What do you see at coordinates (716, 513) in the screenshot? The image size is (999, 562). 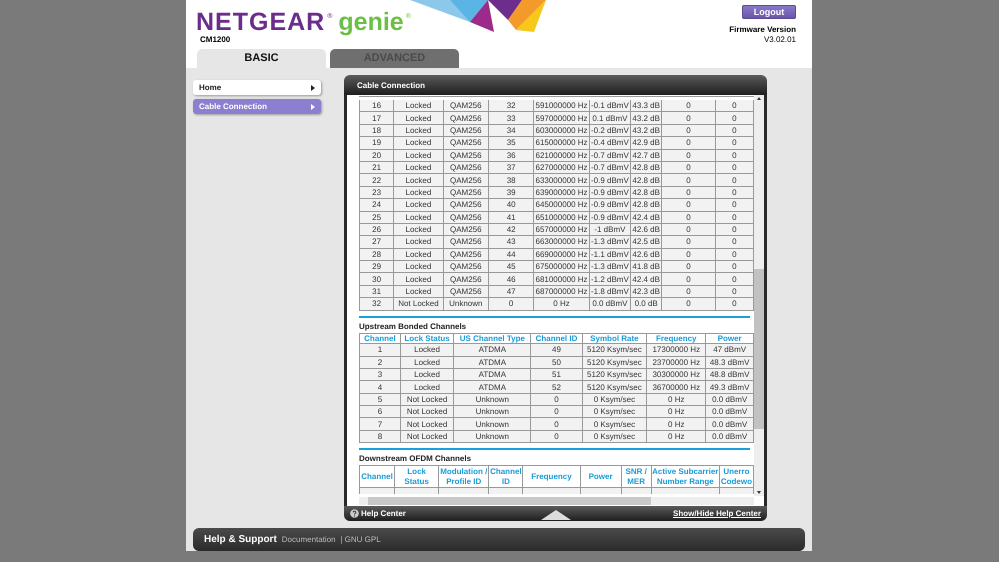 I see `show-hide-help-link: Show/Hide Help Center` at bounding box center [716, 513].